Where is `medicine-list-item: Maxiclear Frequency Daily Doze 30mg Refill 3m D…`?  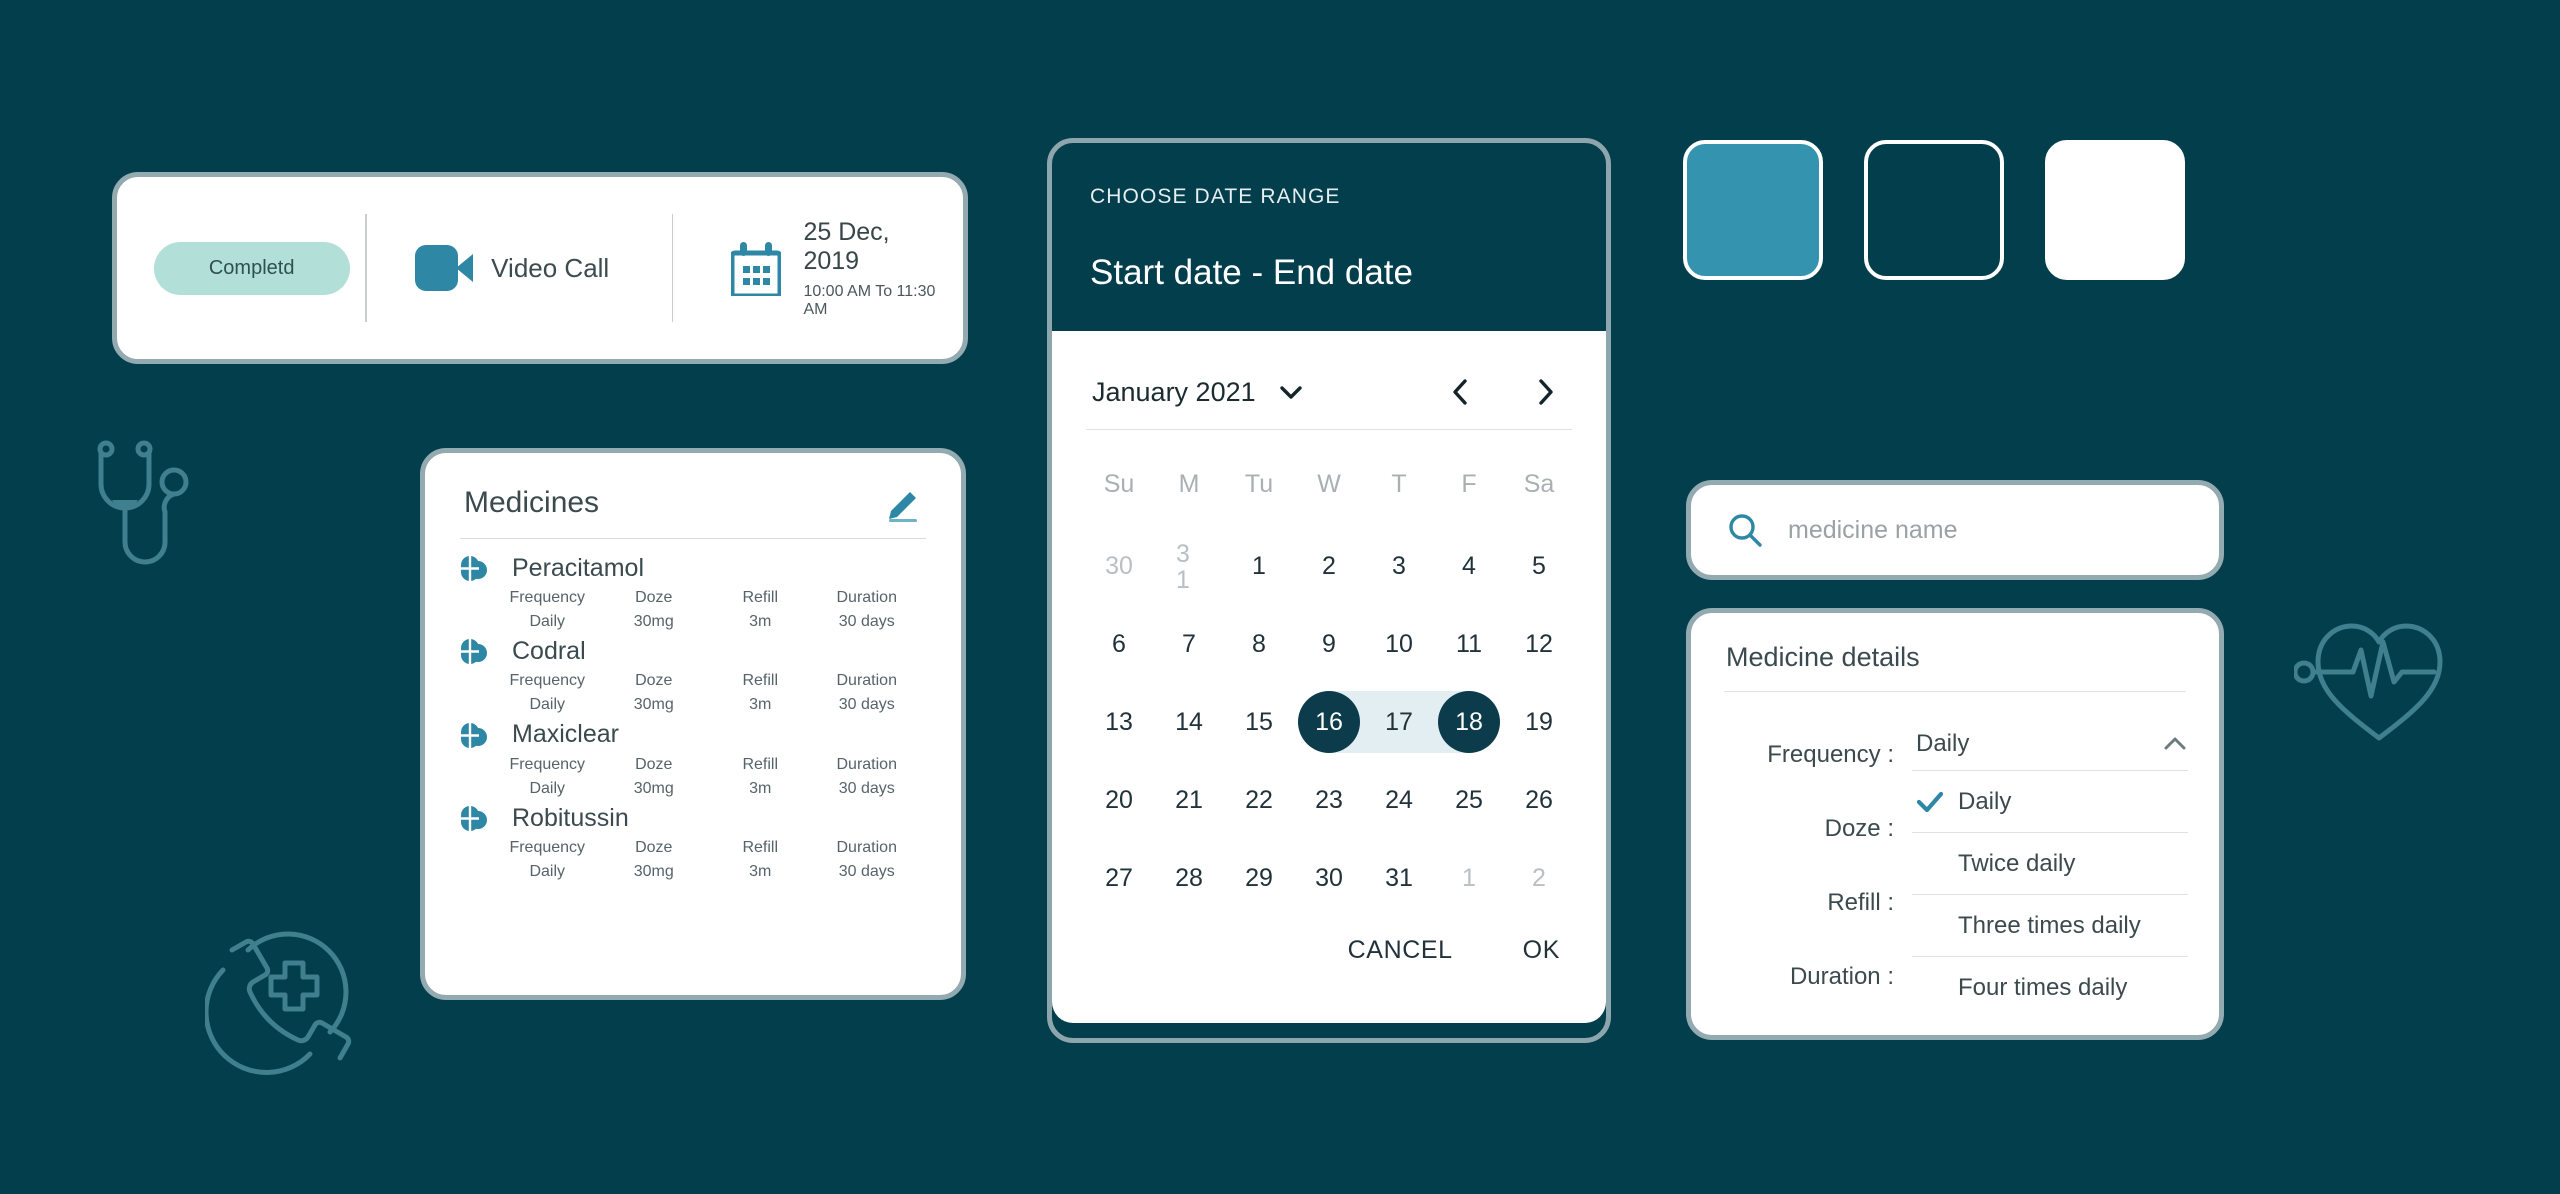
medicine-list-item: Maxiclear Frequency Daily Doze 30mg Refill 3m D… is located at coordinates (693, 757).